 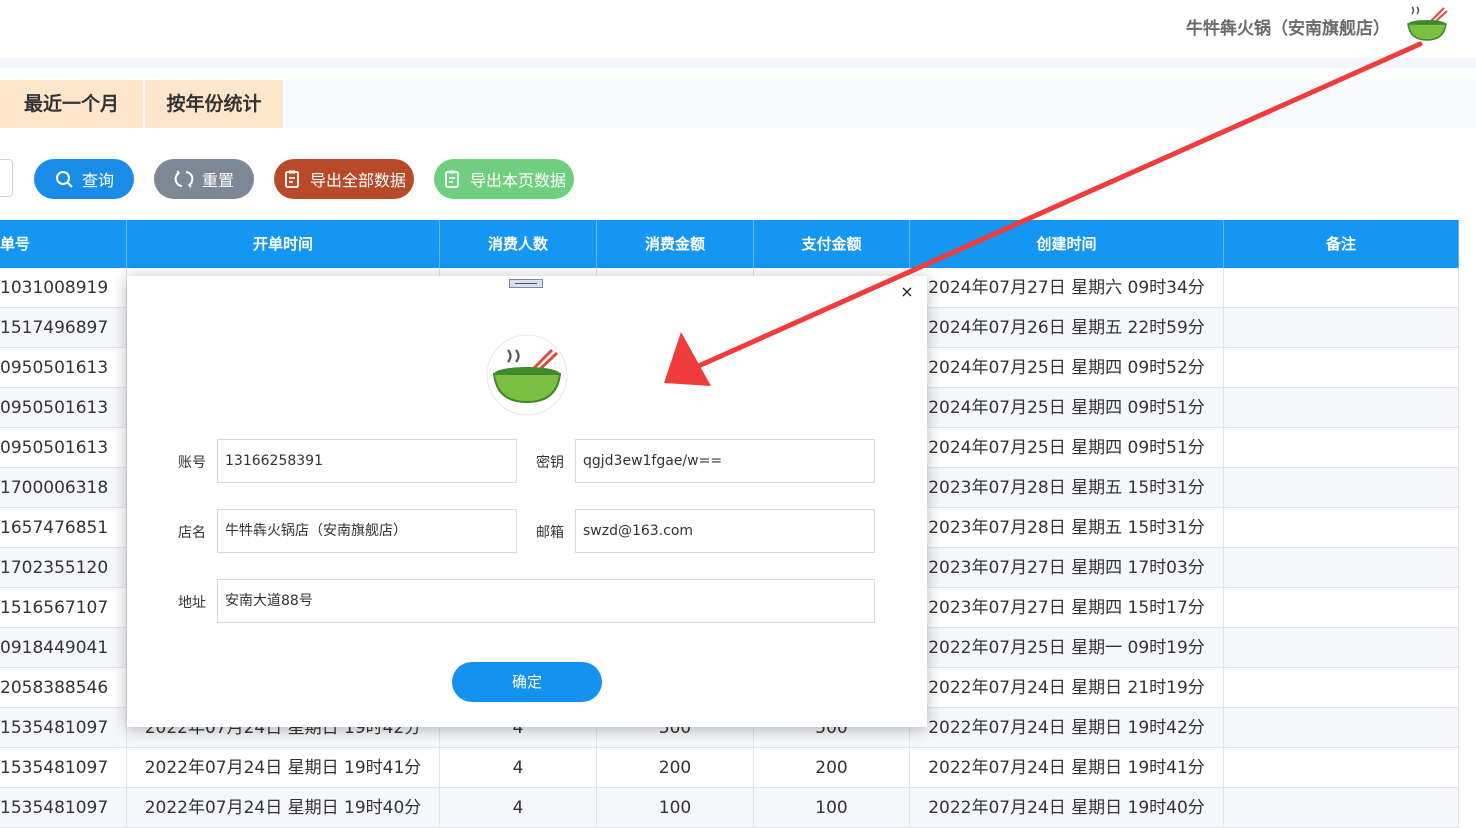 I want to click on filter-input, so click(x=6, y=178).